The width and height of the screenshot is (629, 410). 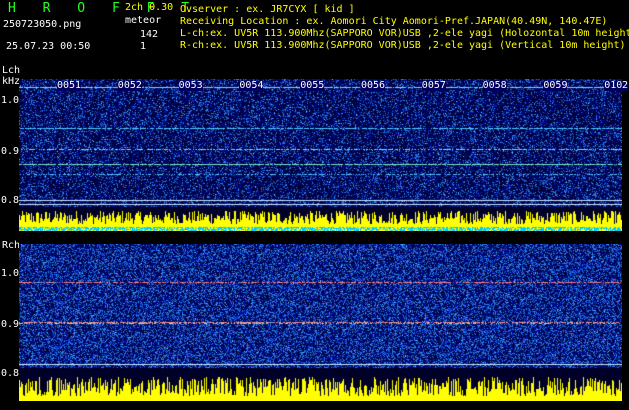 I want to click on lch-meteor-count: 142, so click(x=149, y=34).